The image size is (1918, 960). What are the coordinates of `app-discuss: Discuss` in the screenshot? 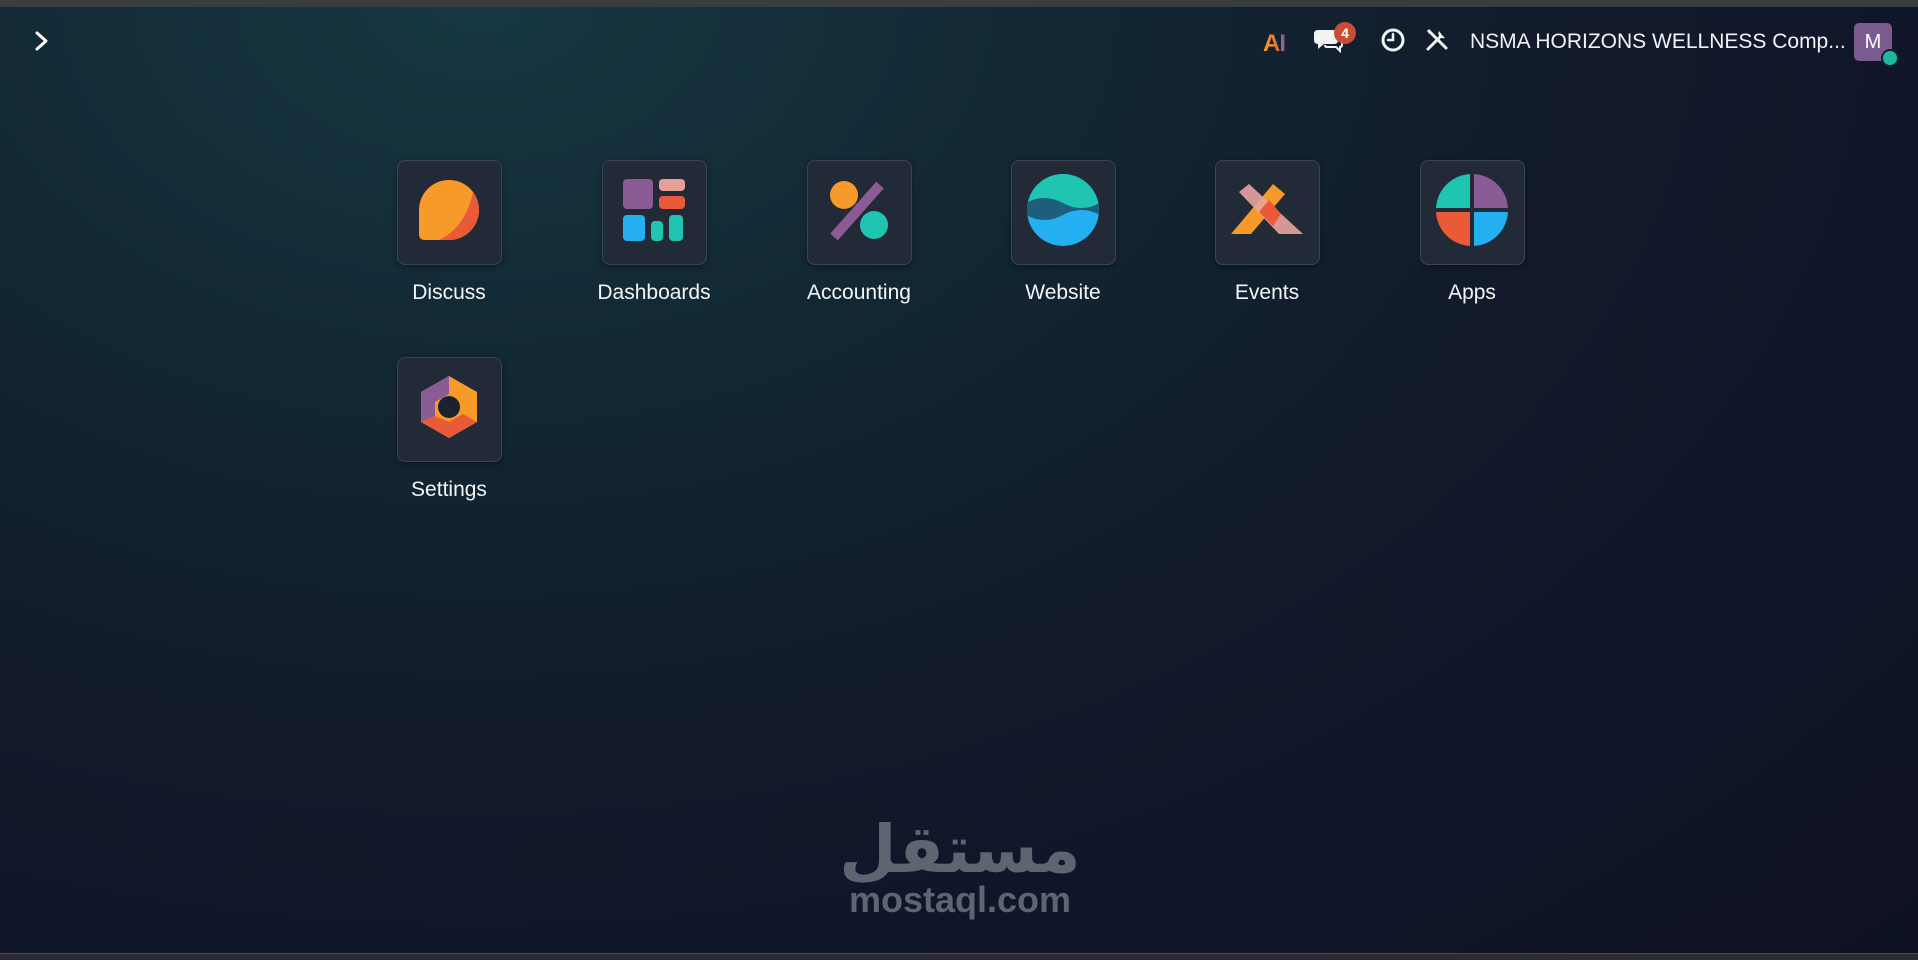 It's located at (449, 232).